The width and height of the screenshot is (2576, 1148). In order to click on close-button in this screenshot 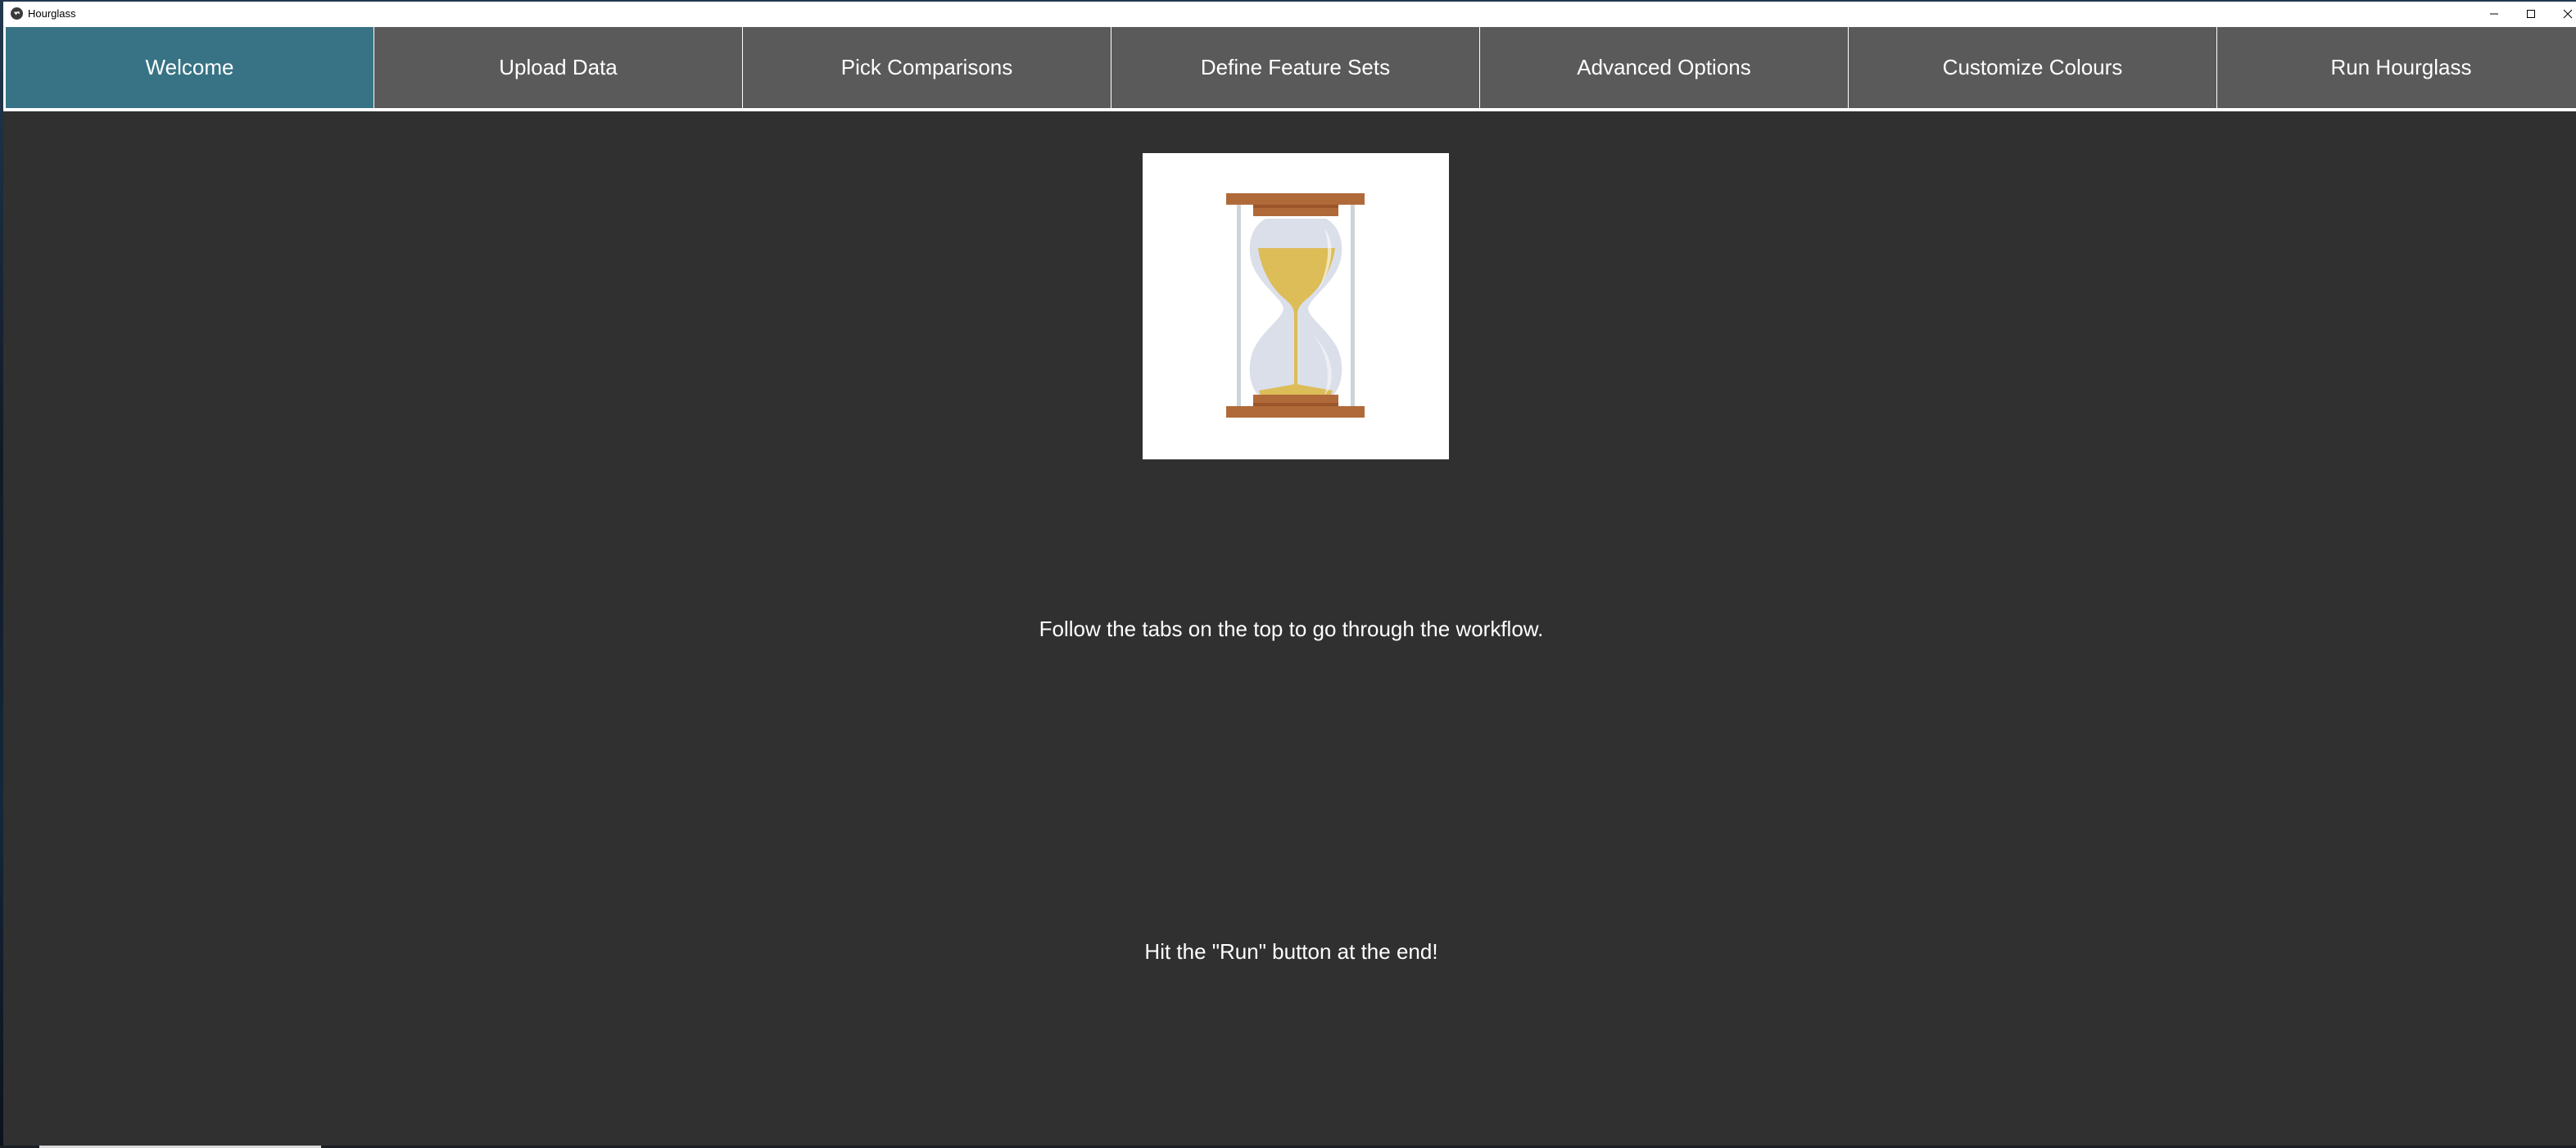, I will do `click(2563, 14)`.